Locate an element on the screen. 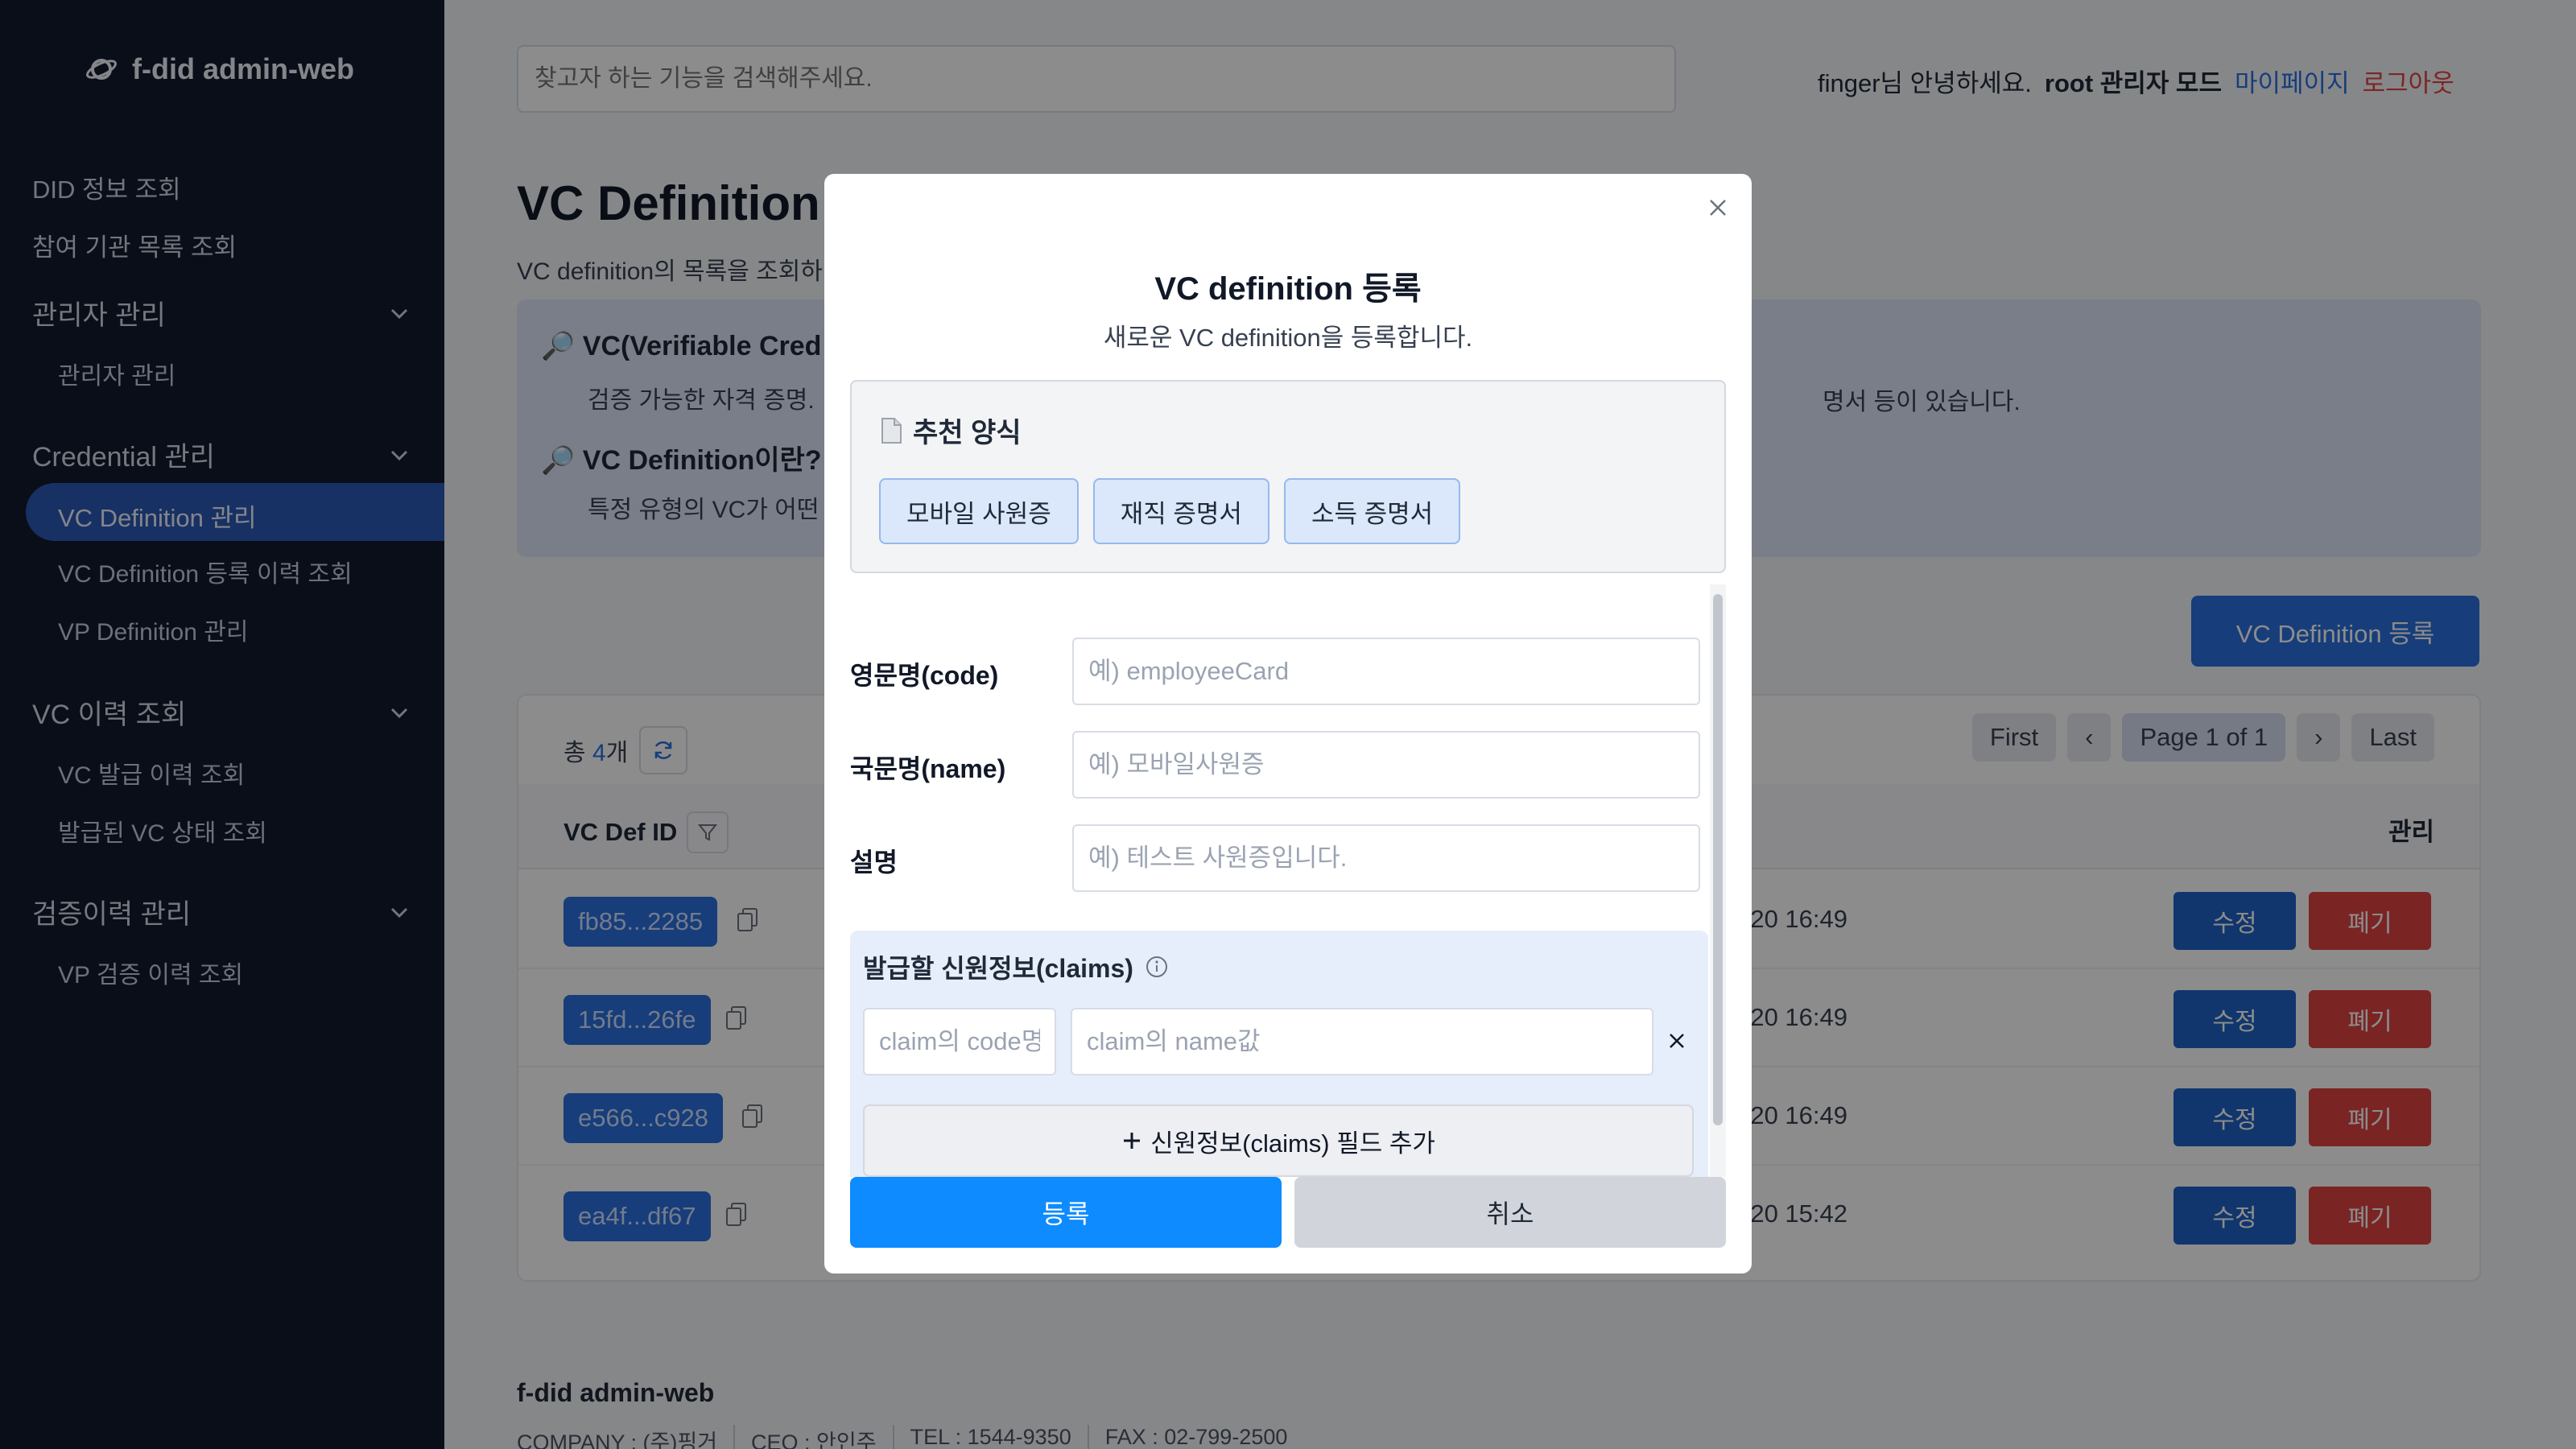 Image resolution: width=2576 pixels, height=1449 pixels. description-input is located at coordinates (1386, 858).